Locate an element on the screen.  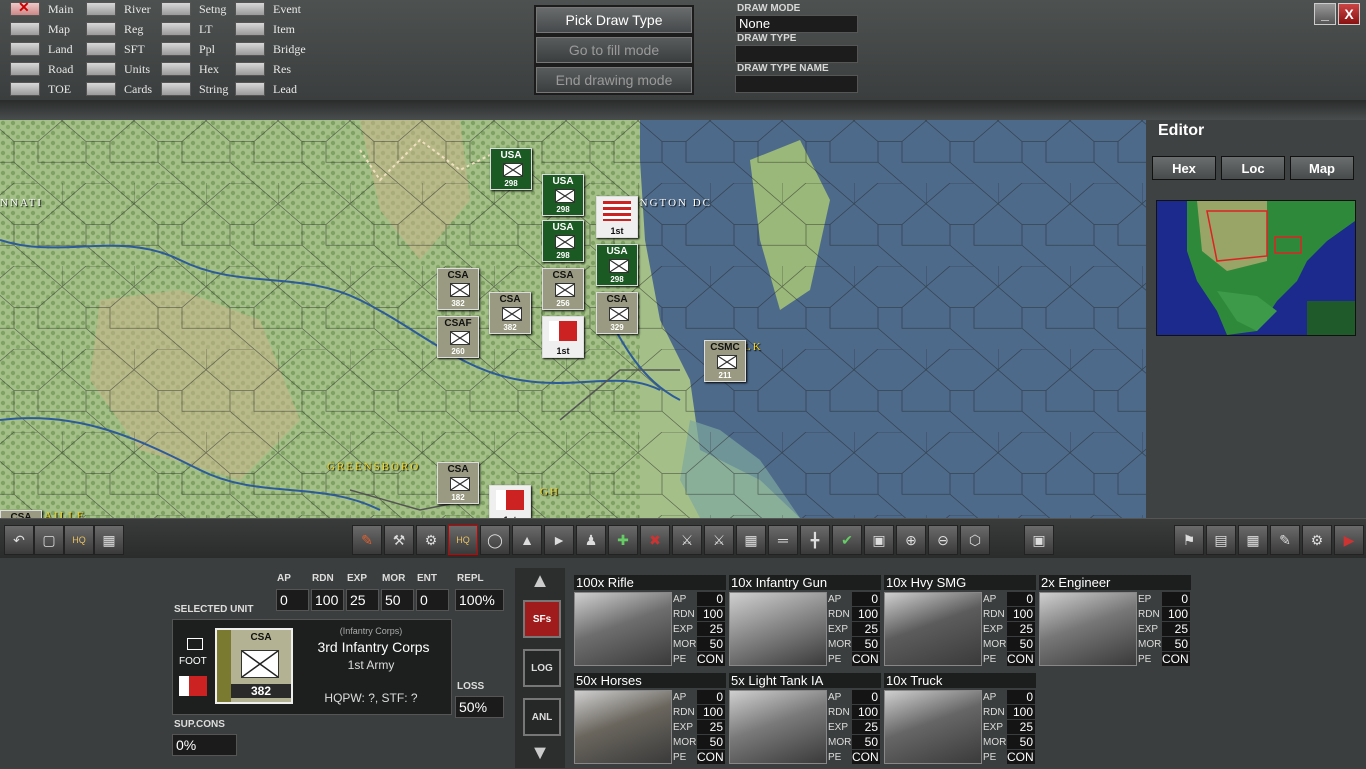
sub-formation-card: 100x Rifle AP 0 RDN 100 EXP 25 MOR 50 PE CON is located at coordinates (650, 623).